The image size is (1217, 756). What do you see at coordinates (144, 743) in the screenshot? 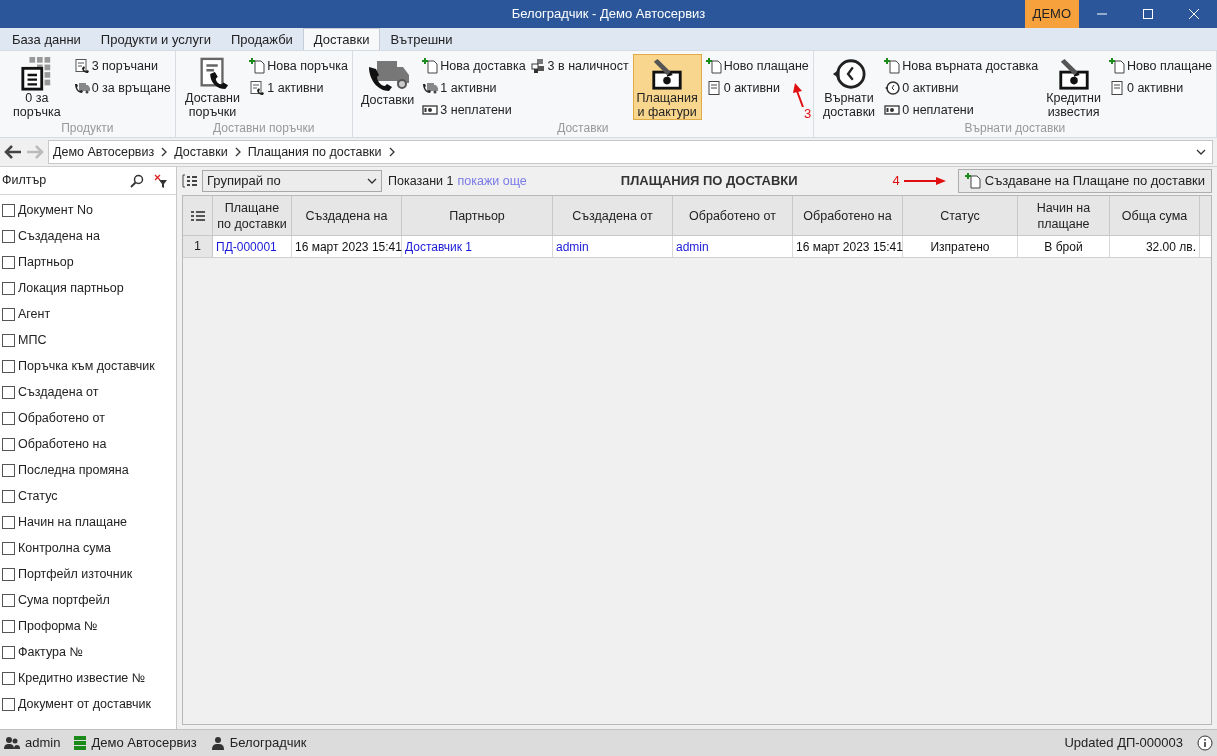
I see `status-text: Демо Автосервиз` at bounding box center [144, 743].